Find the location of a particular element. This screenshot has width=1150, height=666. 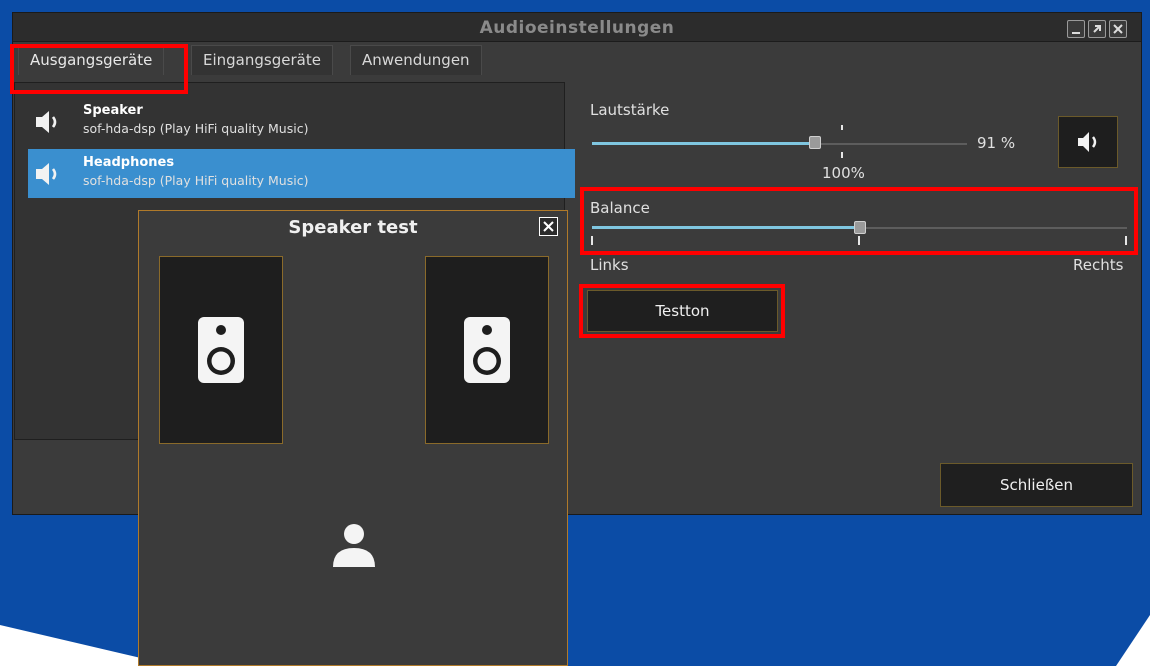

mute-toggle-button is located at coordinates (1088, 142).